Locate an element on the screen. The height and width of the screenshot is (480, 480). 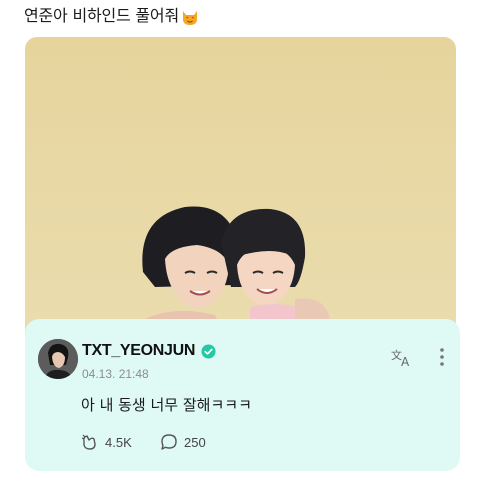
reply-count: 250 is located at coordinates (195, 442).